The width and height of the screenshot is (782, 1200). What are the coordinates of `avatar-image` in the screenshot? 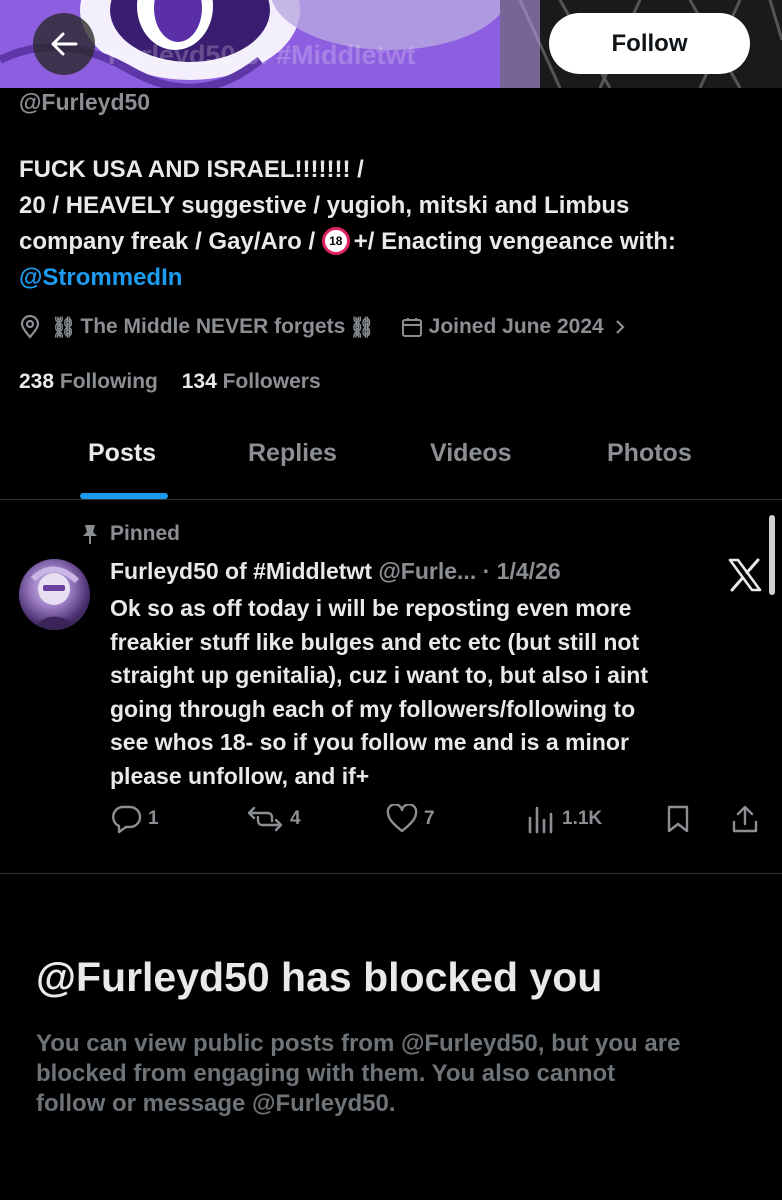 It's located at (55, 598).